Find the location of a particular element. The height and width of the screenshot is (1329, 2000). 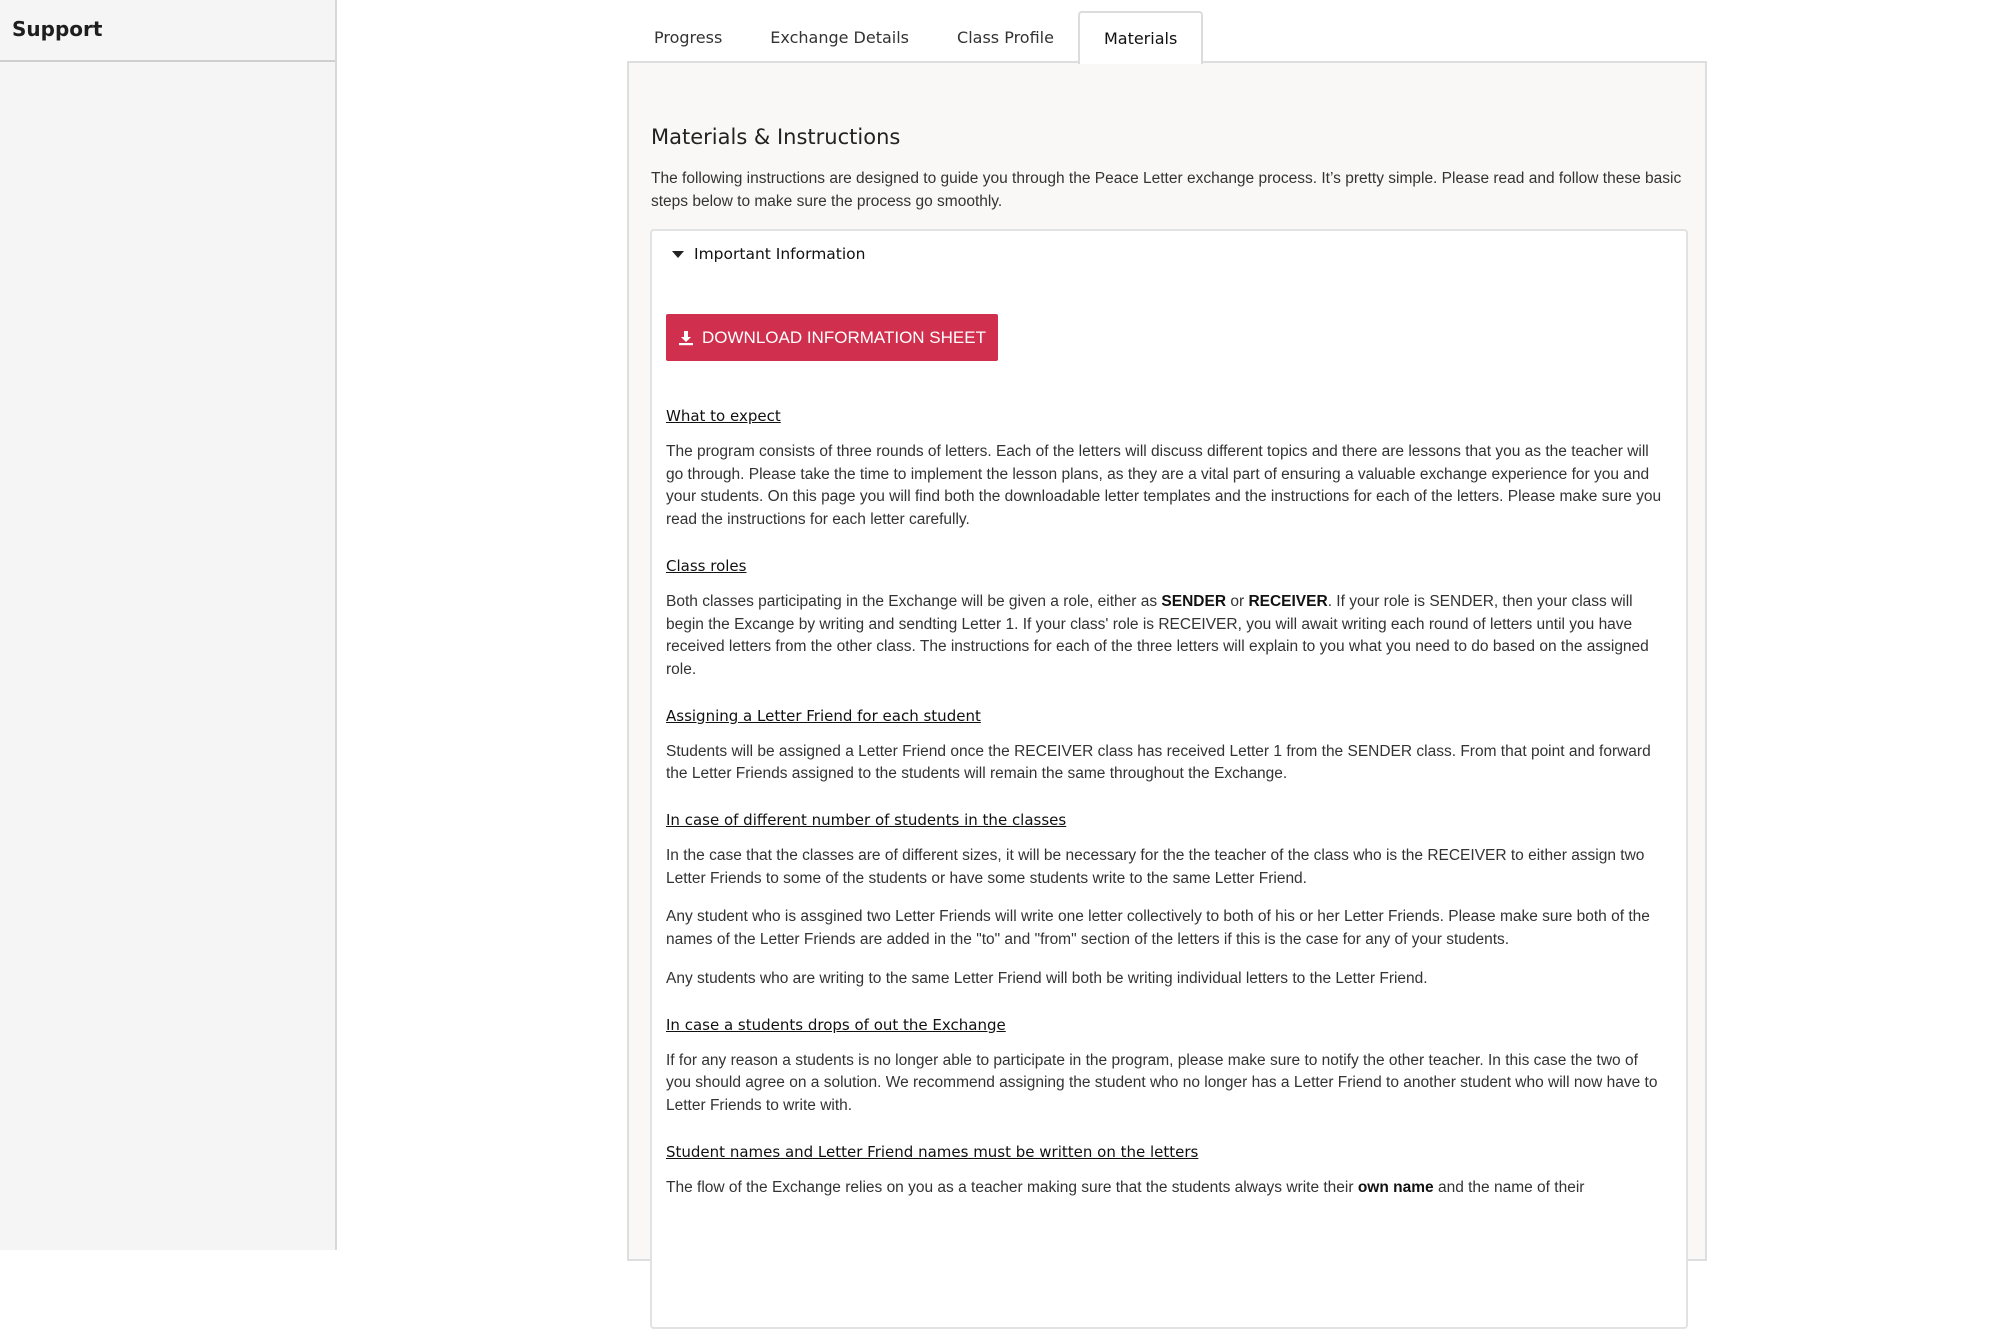

tab-progress: Progress is located at coordinates (688, 37).